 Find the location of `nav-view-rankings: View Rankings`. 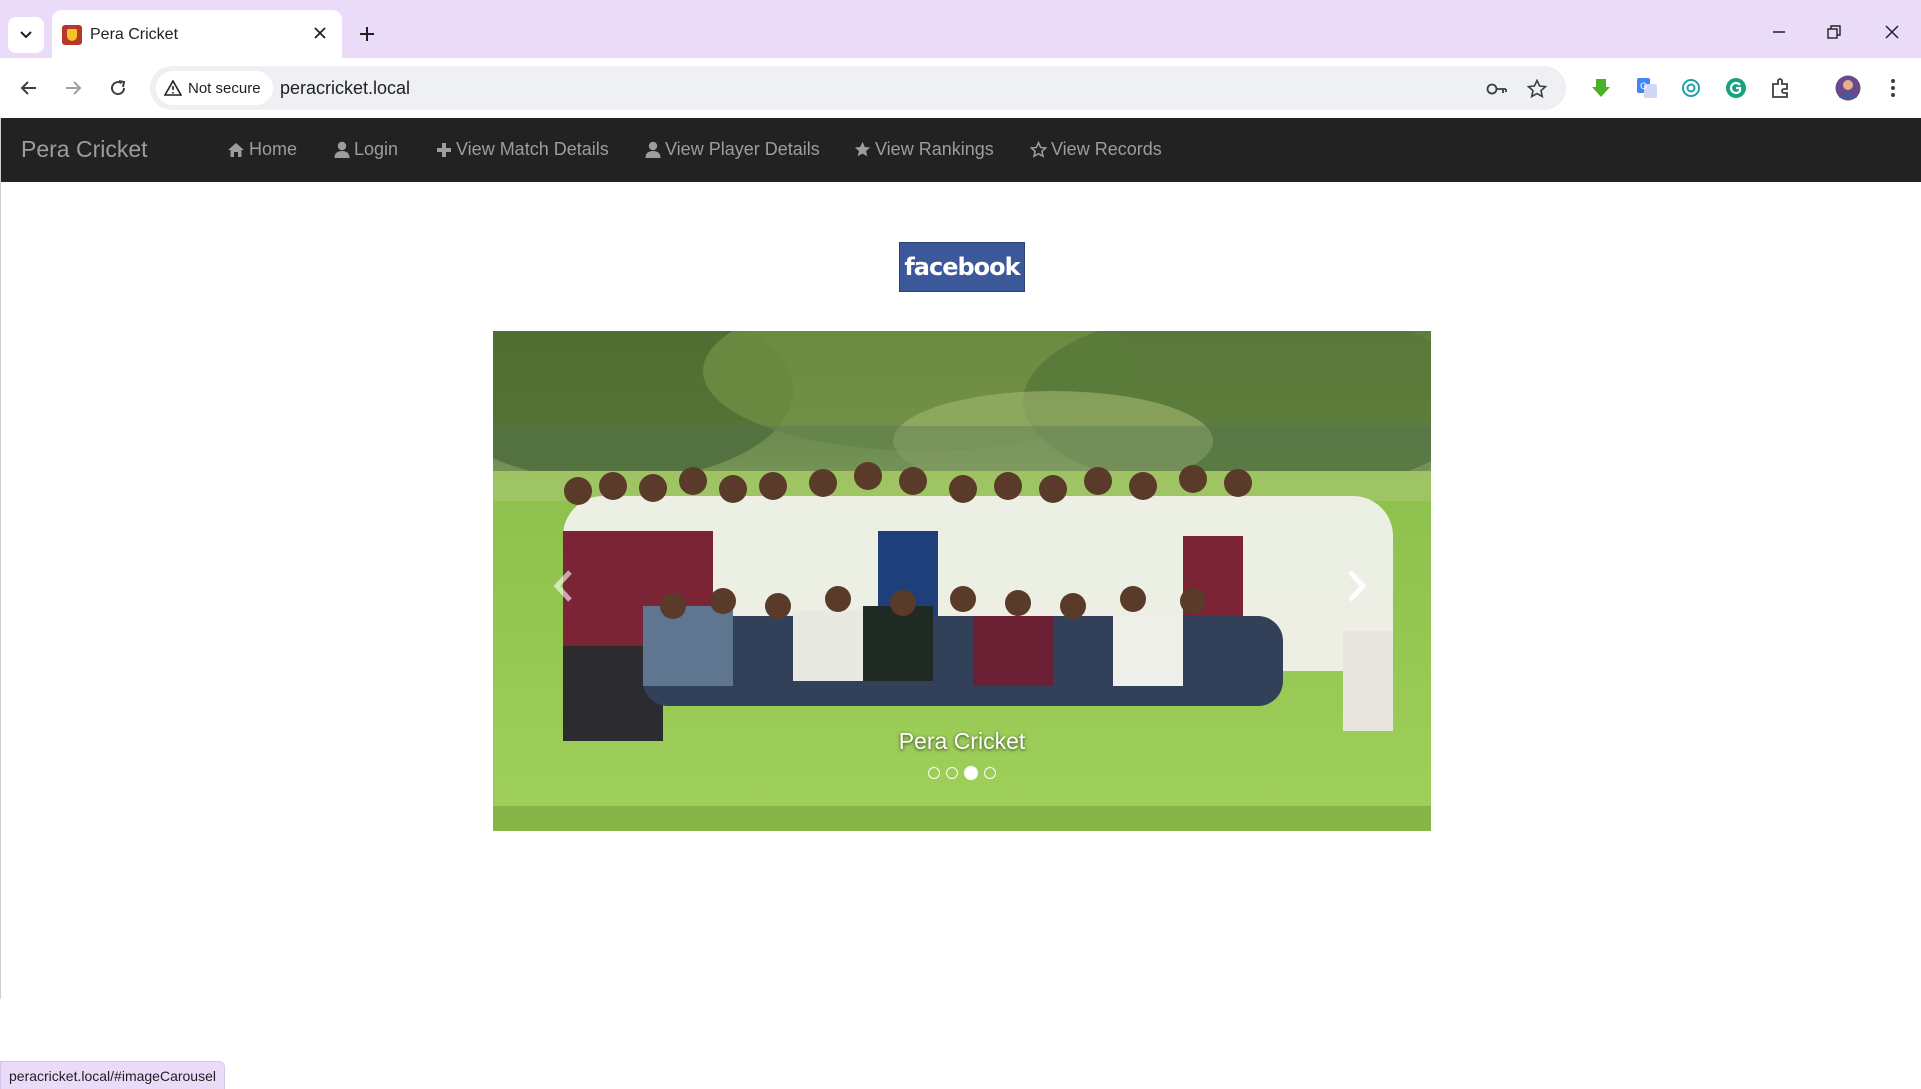

nav-view-rankings: View Rankings is located at coordinates (924, 149).